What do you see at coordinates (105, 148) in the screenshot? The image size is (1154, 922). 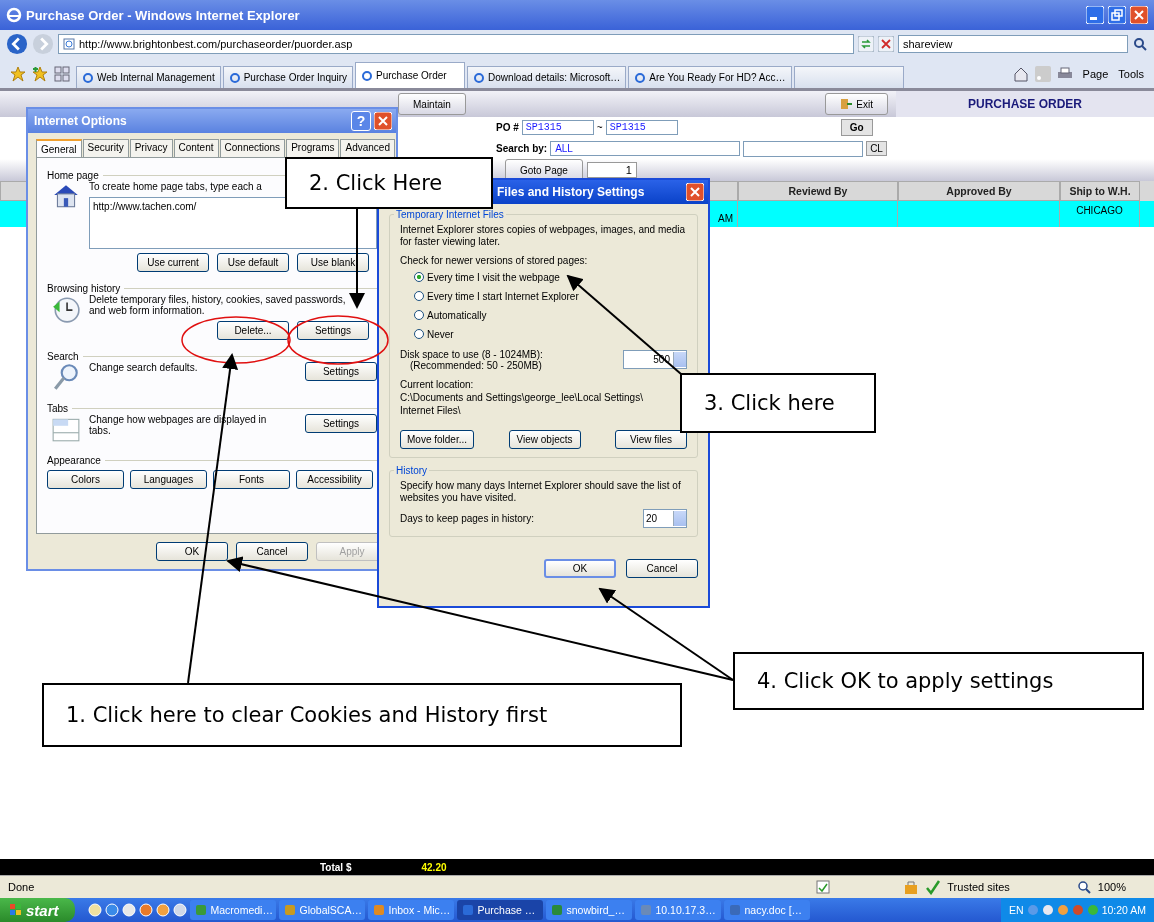 I see `dialog-tab: Security` at bounding box center [105, 148].